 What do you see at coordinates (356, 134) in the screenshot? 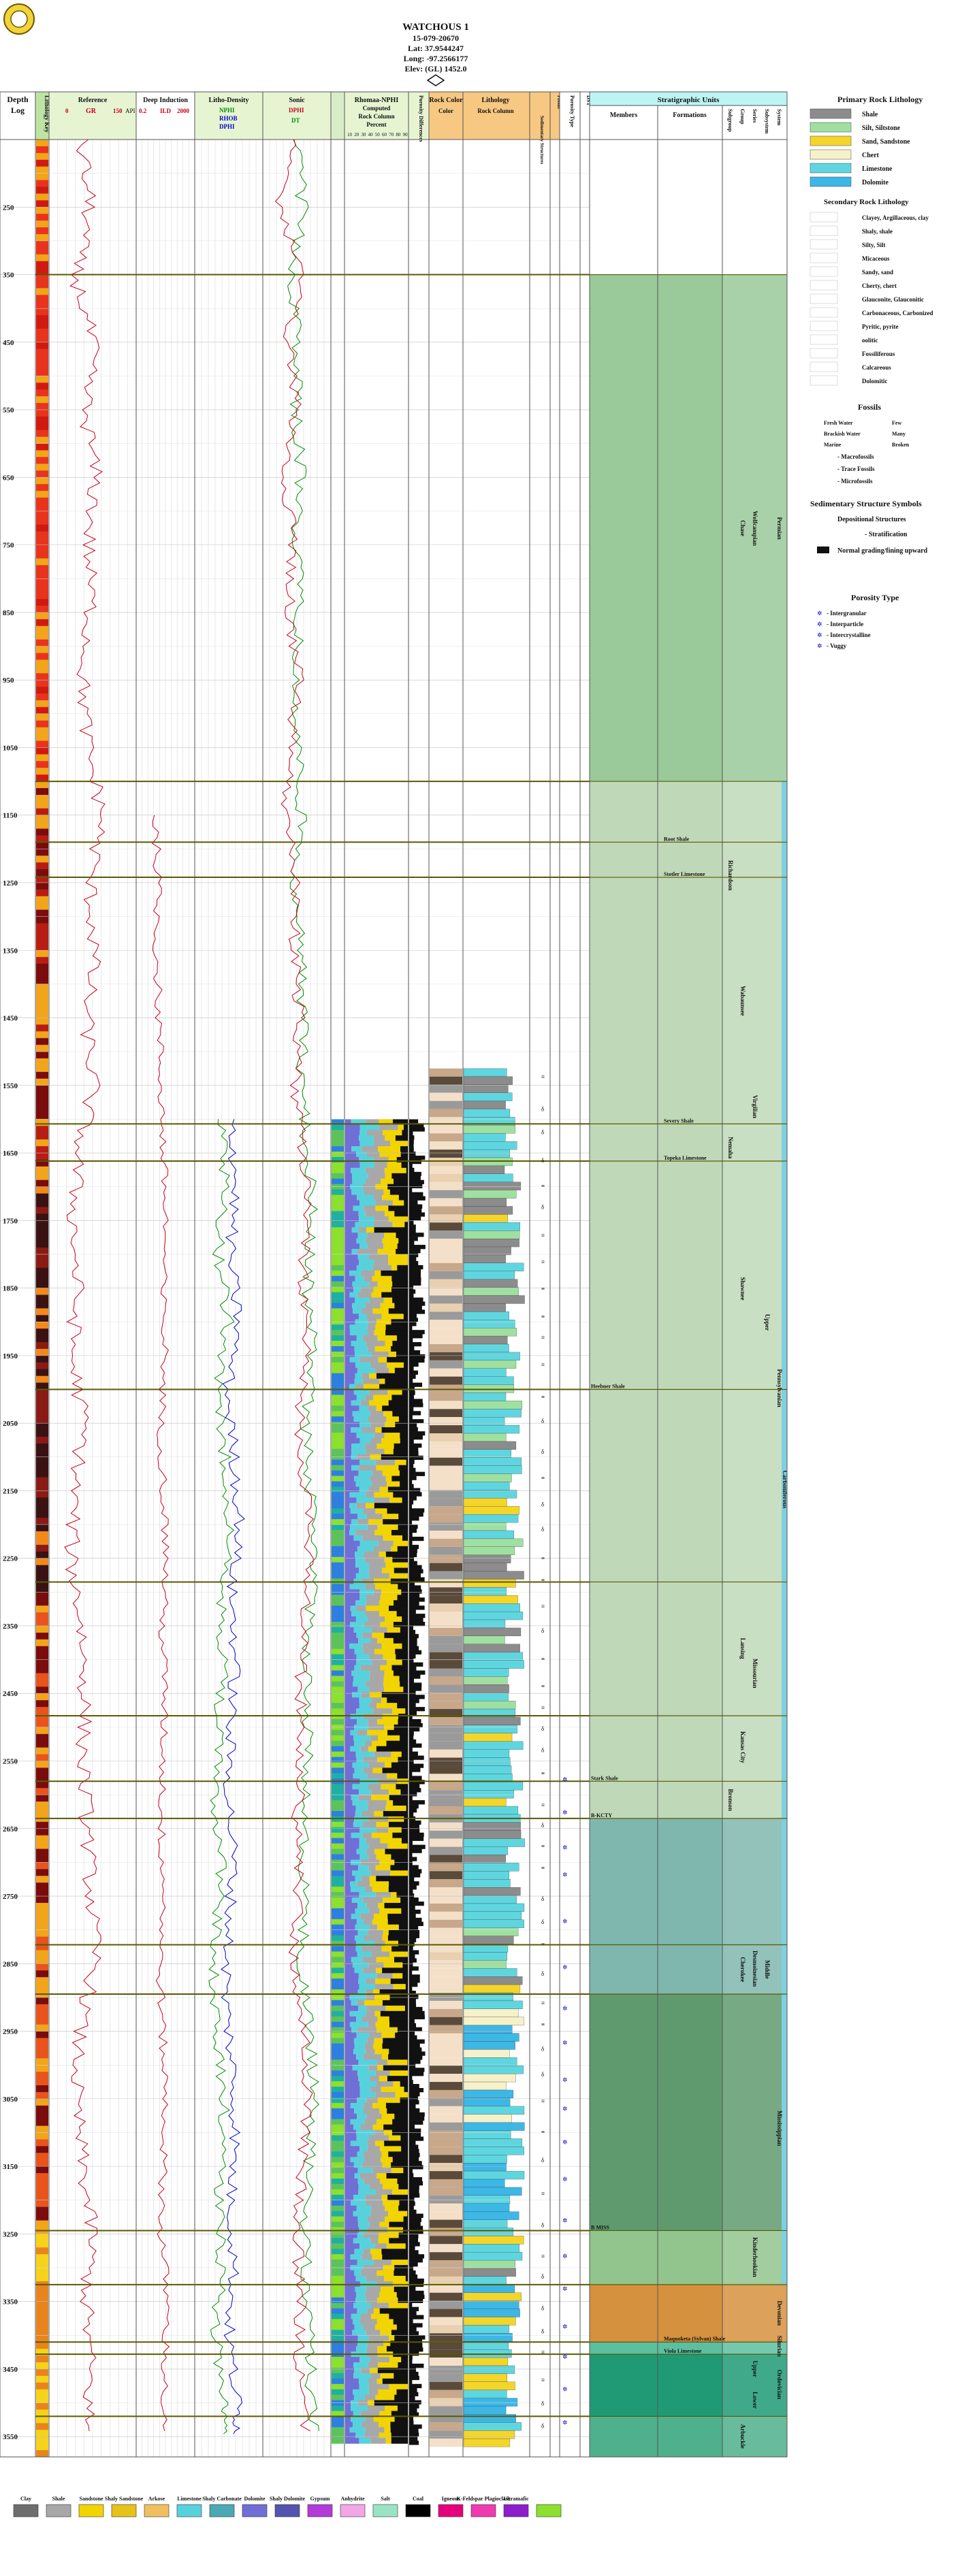
I see `rhomaa-tick-label: 20` at bounding box center [356, 134].